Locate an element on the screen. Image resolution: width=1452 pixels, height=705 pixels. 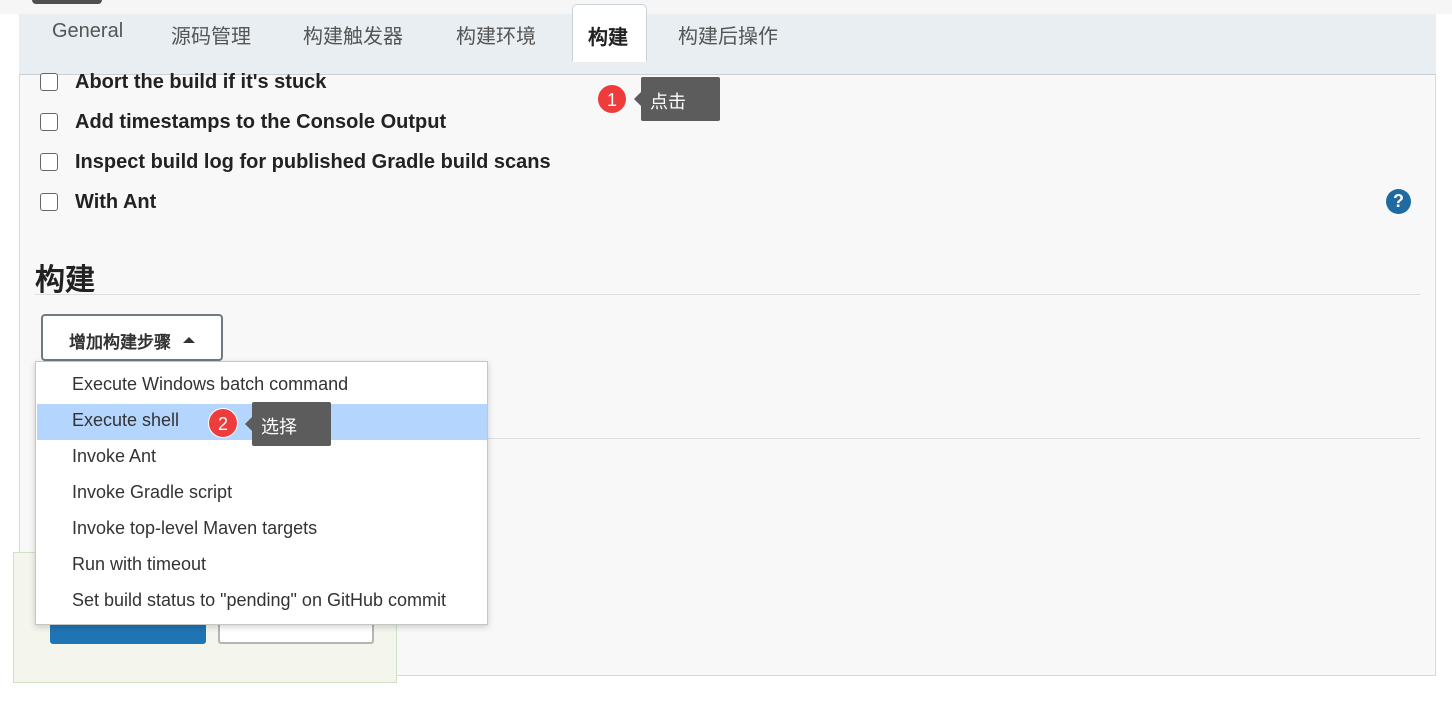
annotation-tooltip: 点击 is located at coordinates (677, 99).